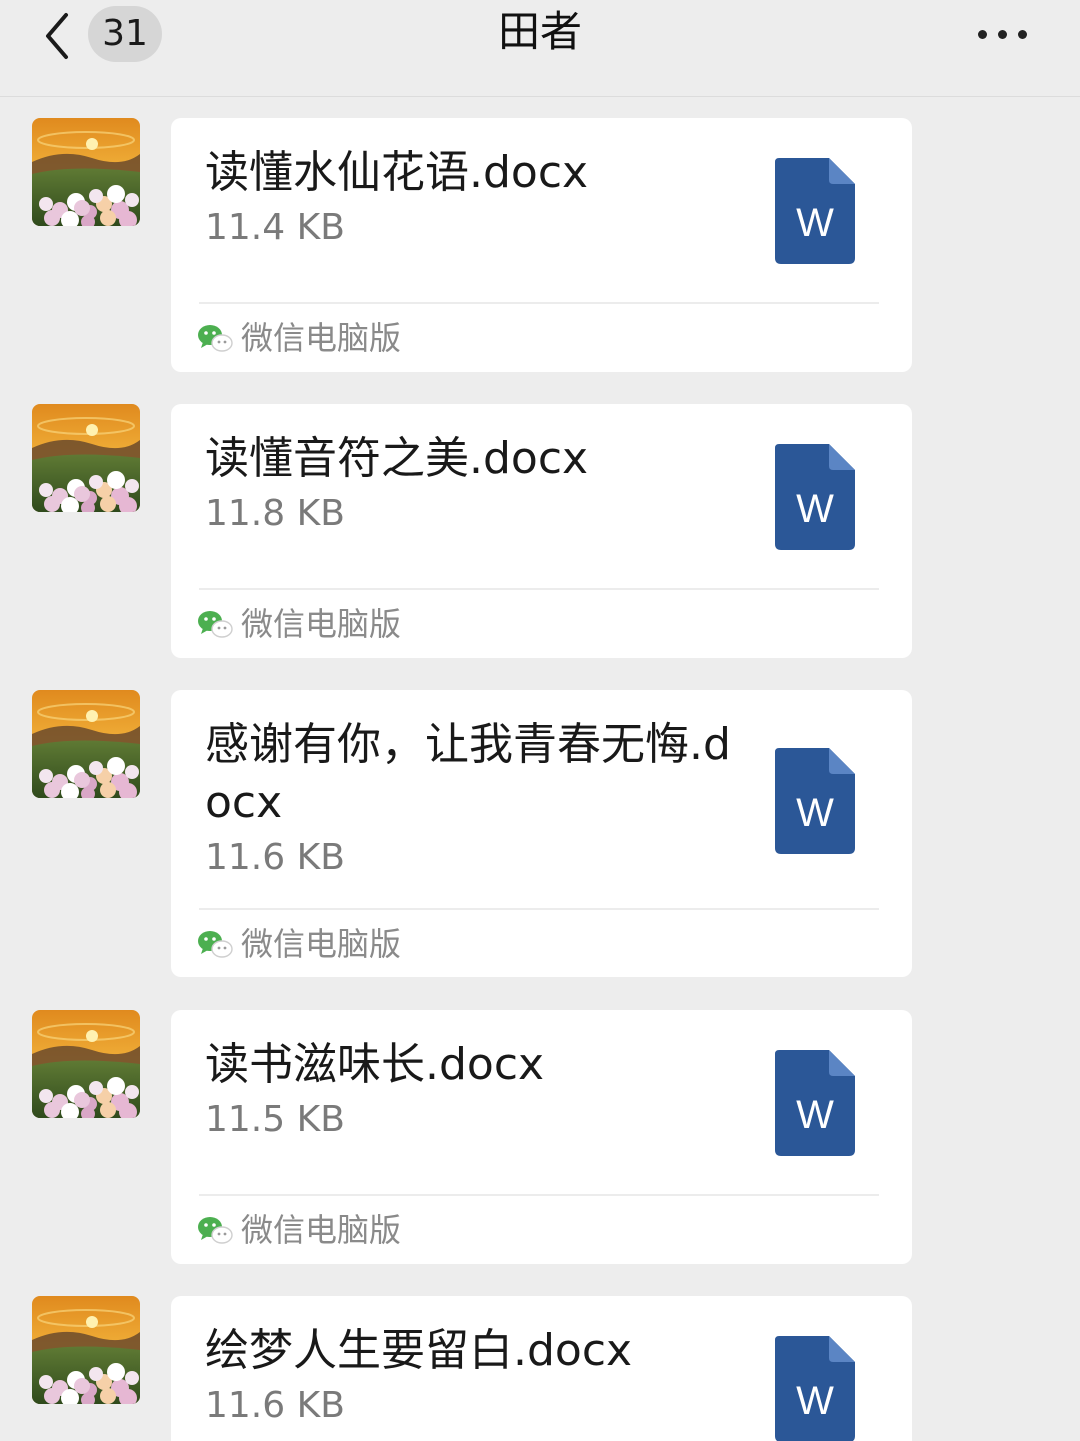 The width and height of the screenshot is (1080, 1441). I want to click on file-name: 读懂音符之美.docx, so click(397, 458).